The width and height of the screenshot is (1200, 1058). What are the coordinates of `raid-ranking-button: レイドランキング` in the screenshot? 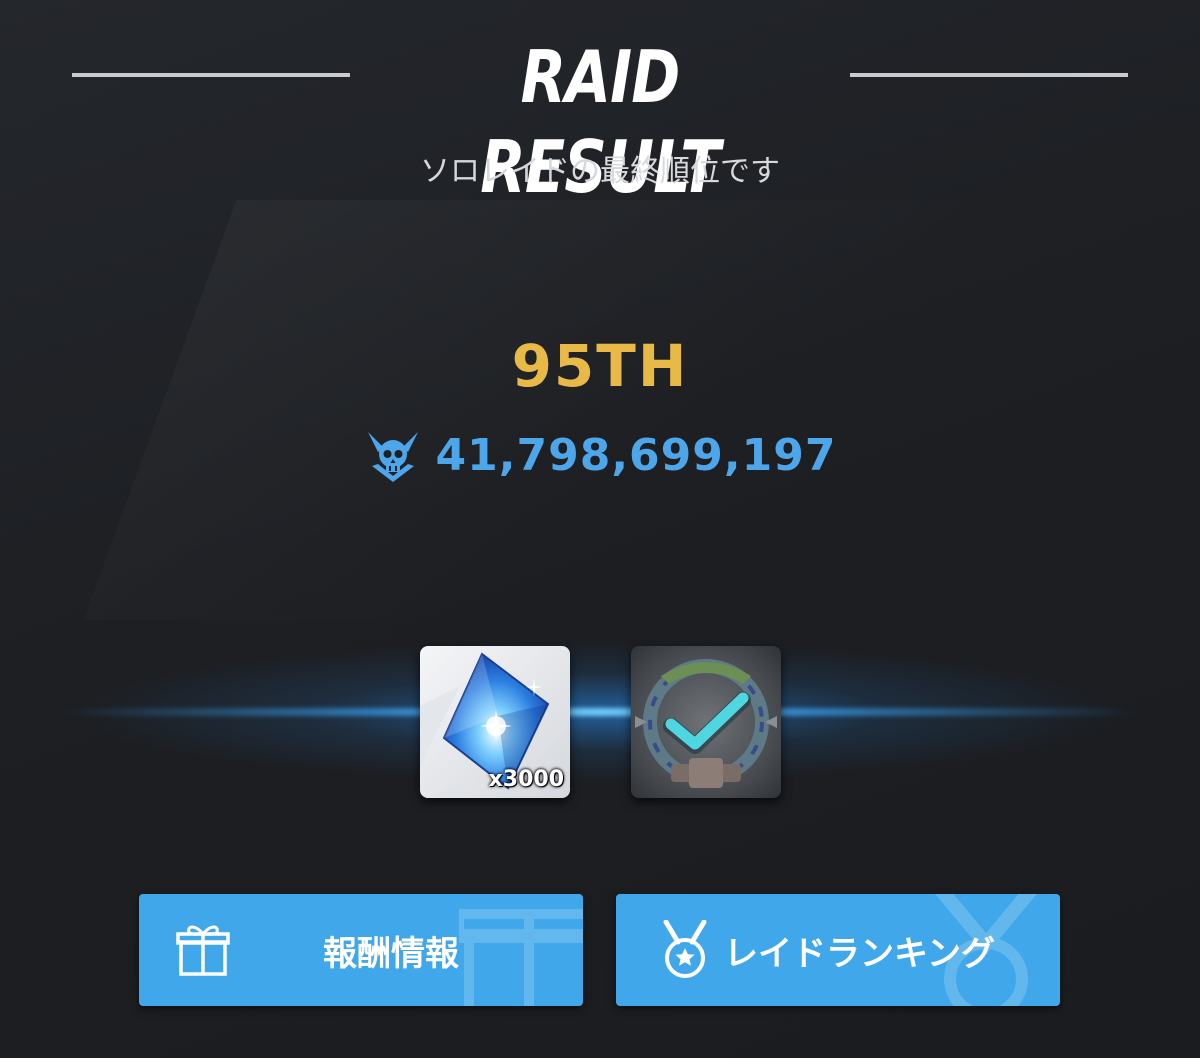 It's located at (838, 950).